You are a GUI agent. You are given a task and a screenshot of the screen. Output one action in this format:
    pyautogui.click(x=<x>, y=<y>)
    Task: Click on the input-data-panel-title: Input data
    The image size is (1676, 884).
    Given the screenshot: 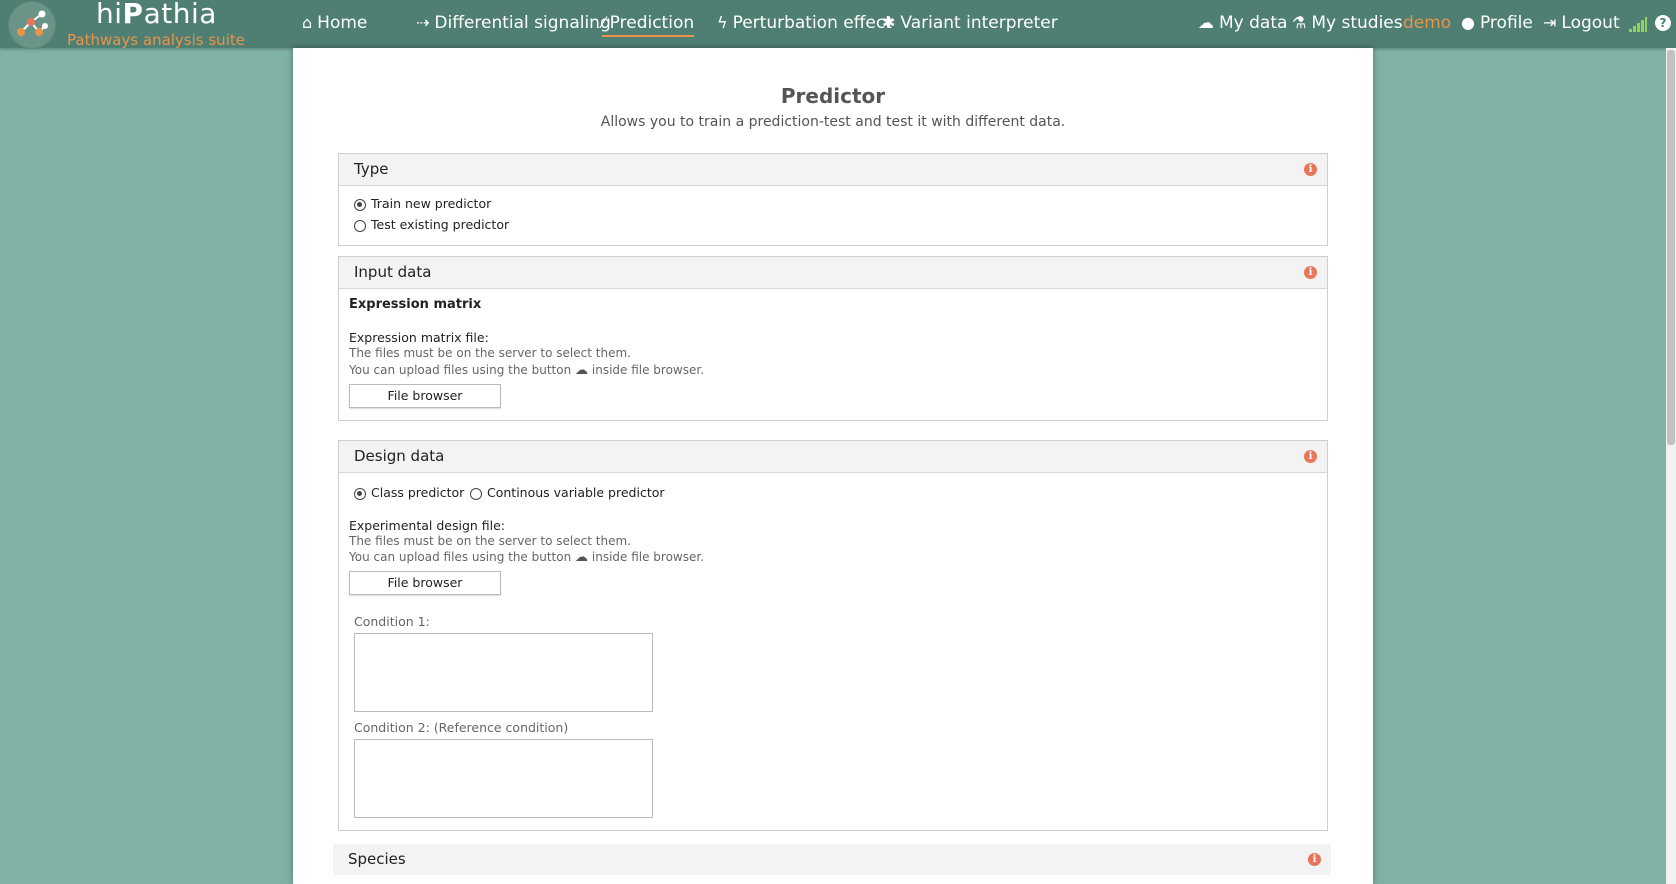 What is the action you would take?
    pyautogui.click(x=393, y=272)
    